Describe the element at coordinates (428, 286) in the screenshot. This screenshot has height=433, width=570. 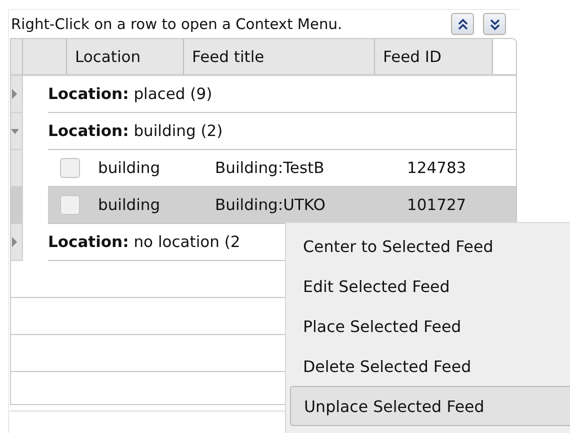
I see `menu-item: Edit Selected Feed` at that location.